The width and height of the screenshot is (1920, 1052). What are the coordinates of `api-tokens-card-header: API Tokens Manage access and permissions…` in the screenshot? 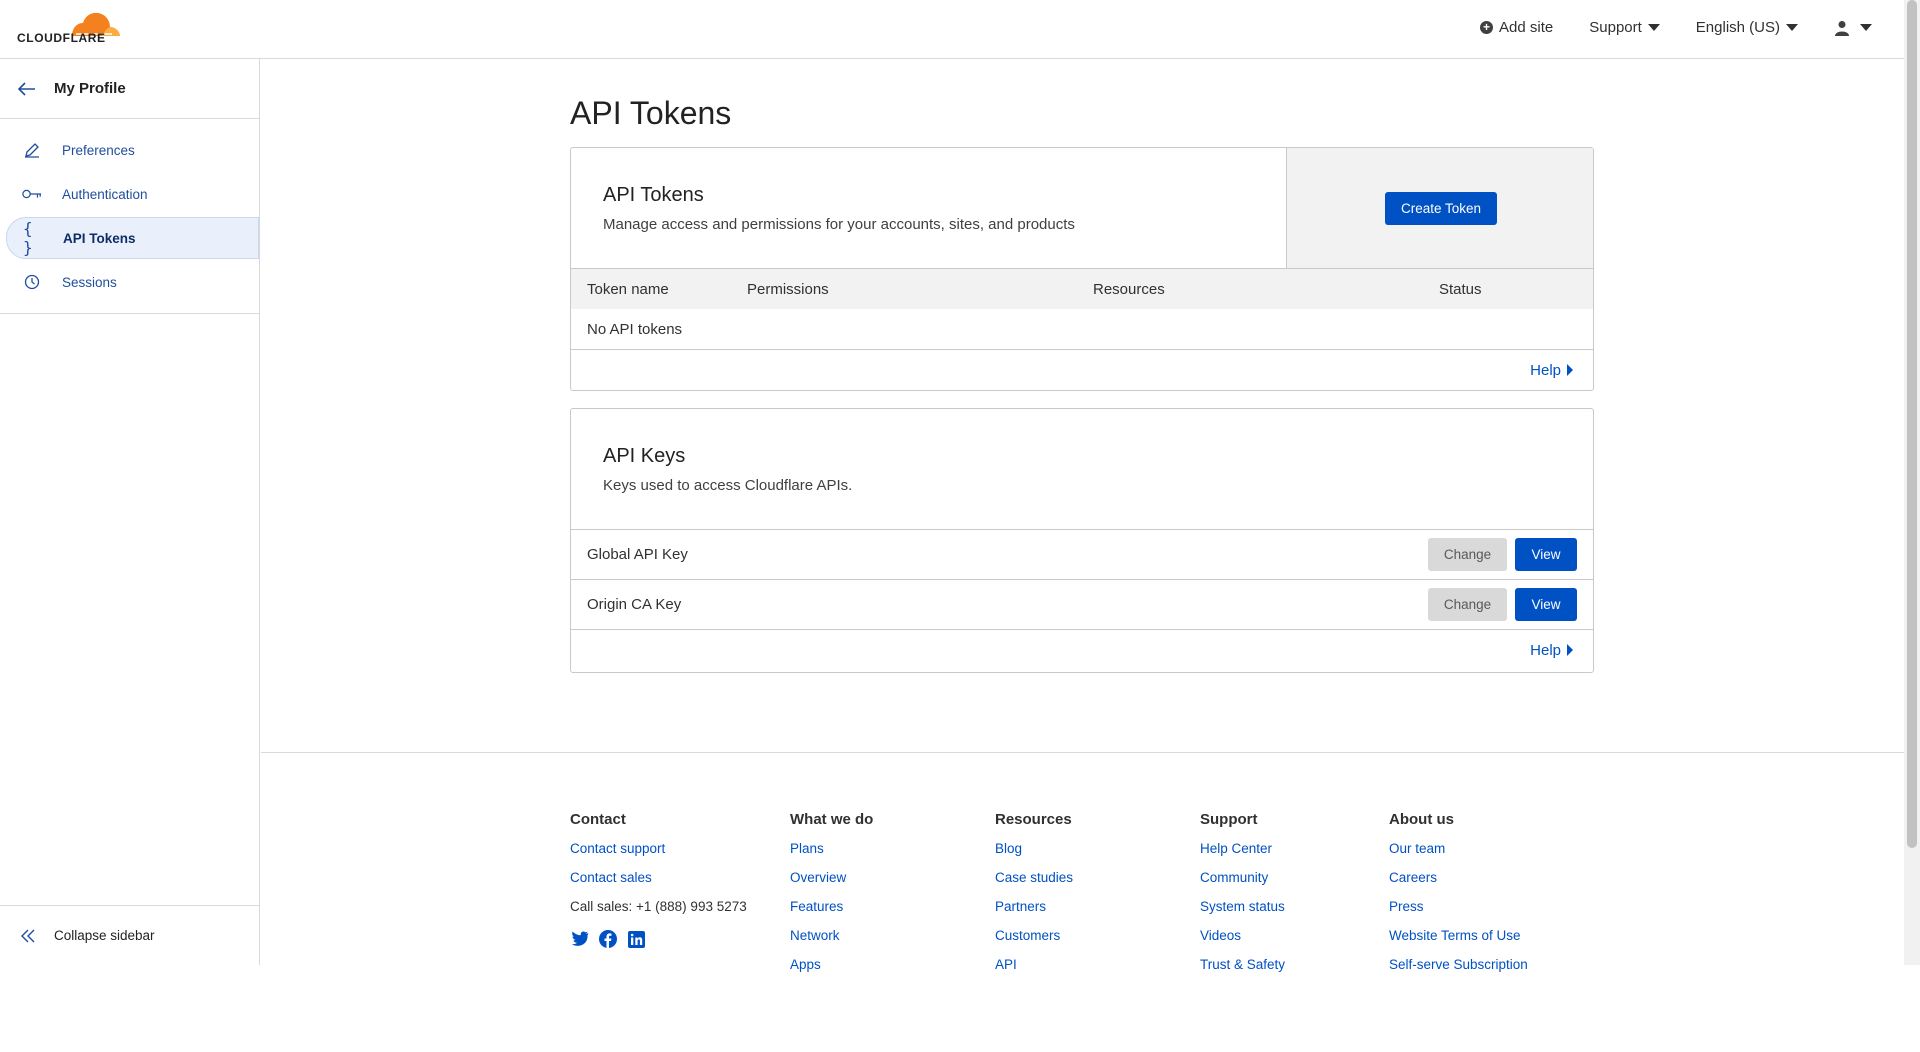 It's located at (1082, 208).